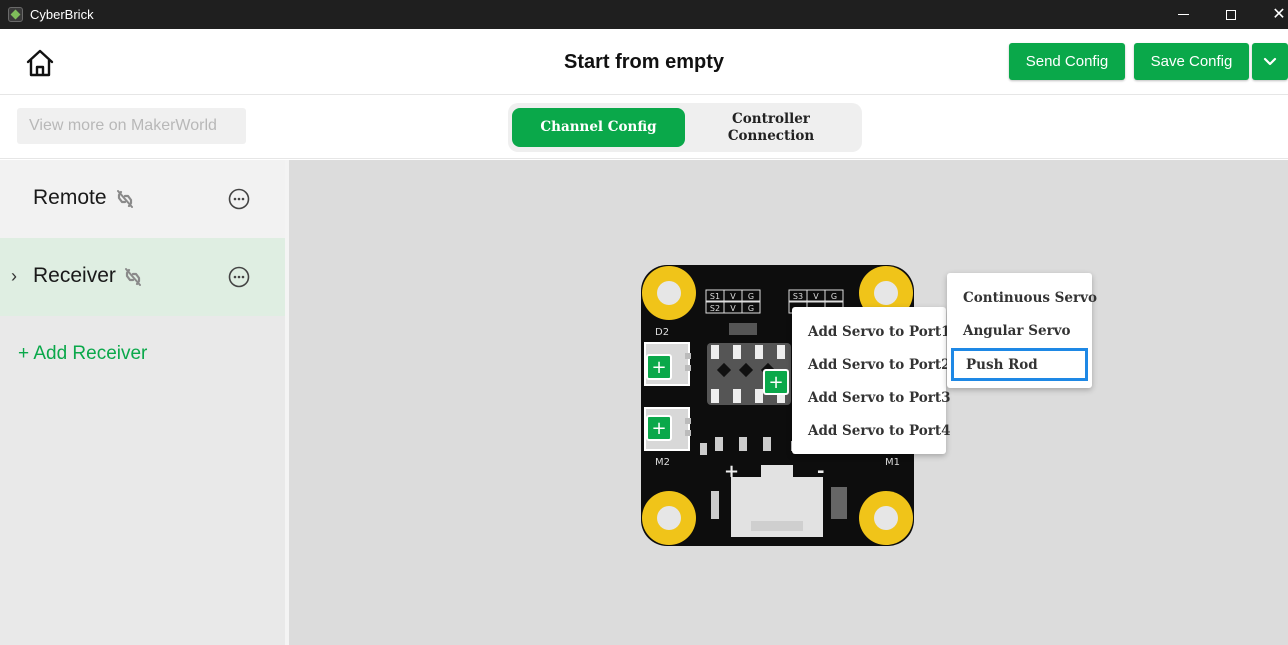  I want to click on tab-controller-connection: Controller Connection, so click(771, 127).